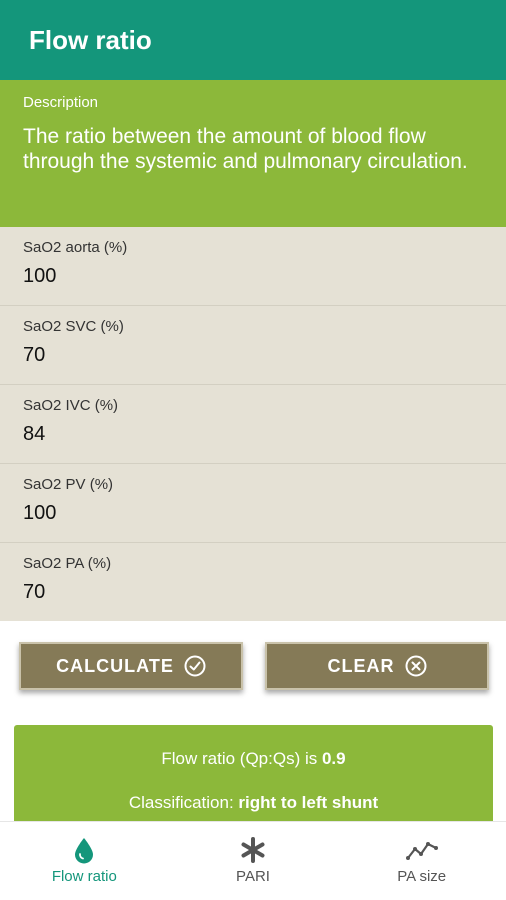 The height and width of the screenshot is (900, 506). Describe the element at coordinates (422, 876) in the screenshot. I see `nav-label: PA size` at that location.